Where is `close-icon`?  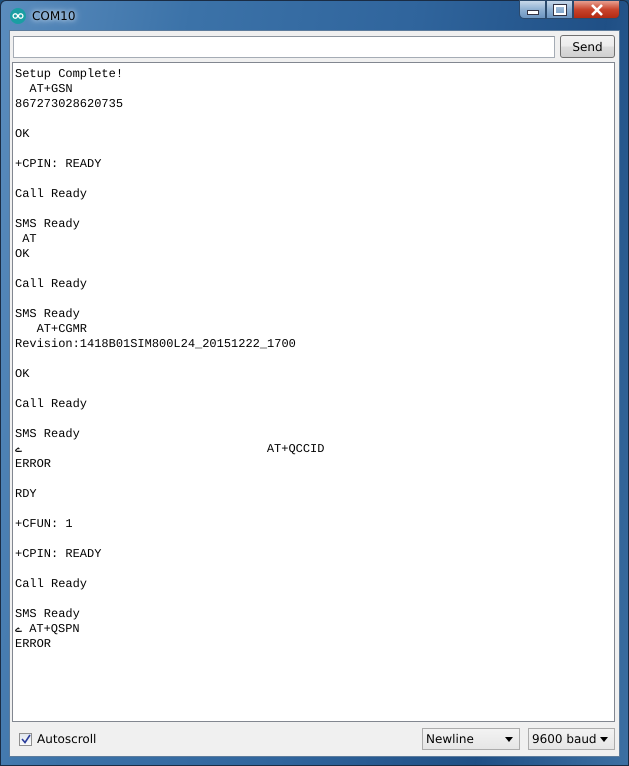
close-icon is located at coordinates (597, 10).